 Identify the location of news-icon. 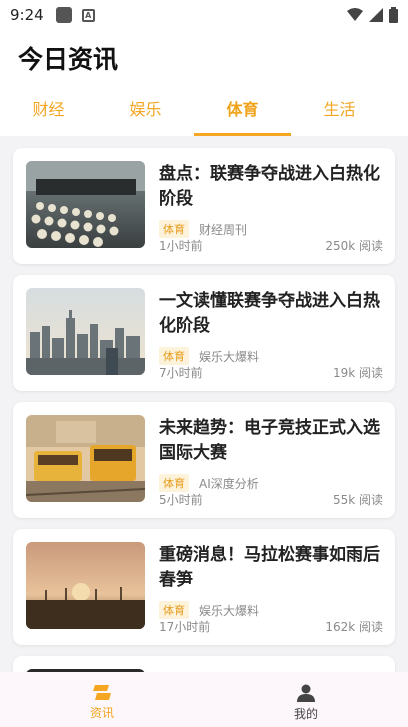
(102, 692).